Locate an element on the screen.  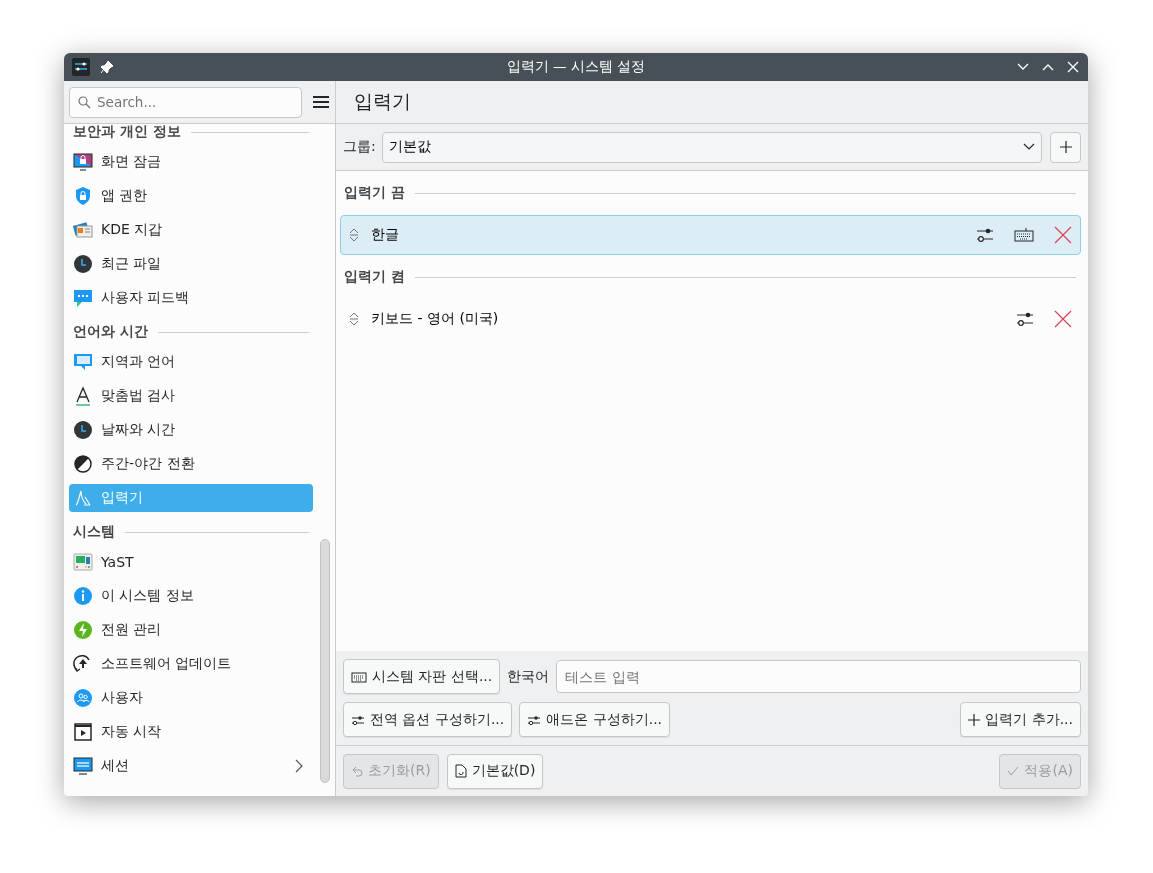
sidebar-item: 화면 잠금 is located at coordinates (191, 162).